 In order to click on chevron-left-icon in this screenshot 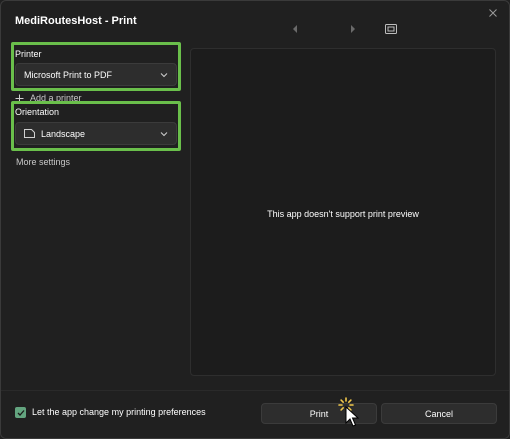, I will do `click(295, 29)`.